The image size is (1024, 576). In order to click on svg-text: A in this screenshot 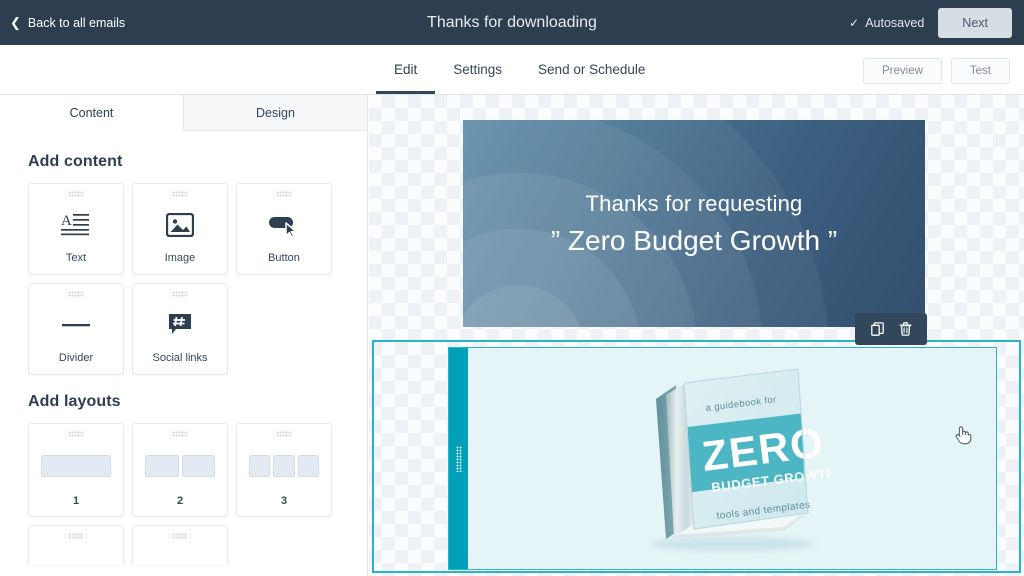, I will do `click(66, 221)`.